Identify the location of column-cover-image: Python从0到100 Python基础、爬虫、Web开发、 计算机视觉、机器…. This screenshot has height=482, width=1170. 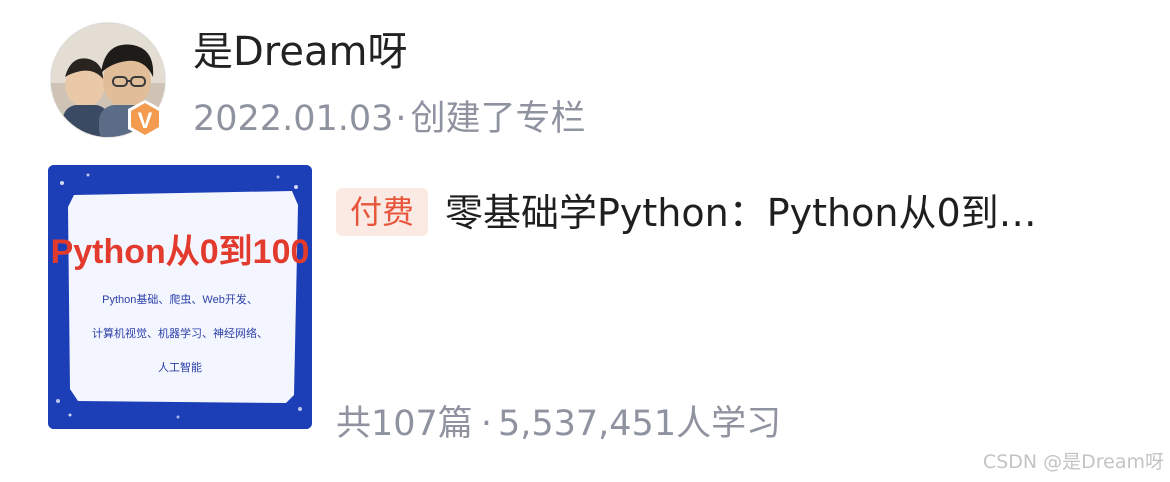
(180, 297).